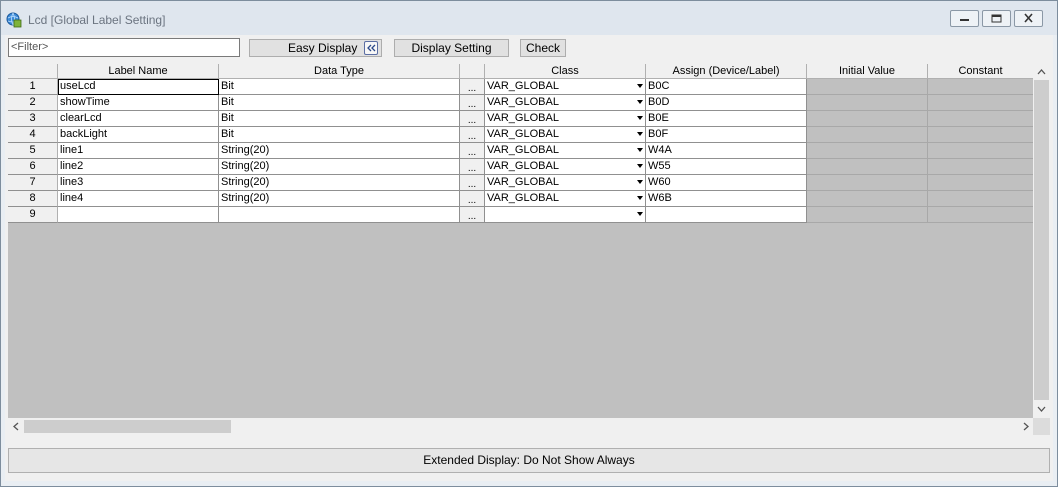  I want to click on collapse-toggle, so click(371, 48).